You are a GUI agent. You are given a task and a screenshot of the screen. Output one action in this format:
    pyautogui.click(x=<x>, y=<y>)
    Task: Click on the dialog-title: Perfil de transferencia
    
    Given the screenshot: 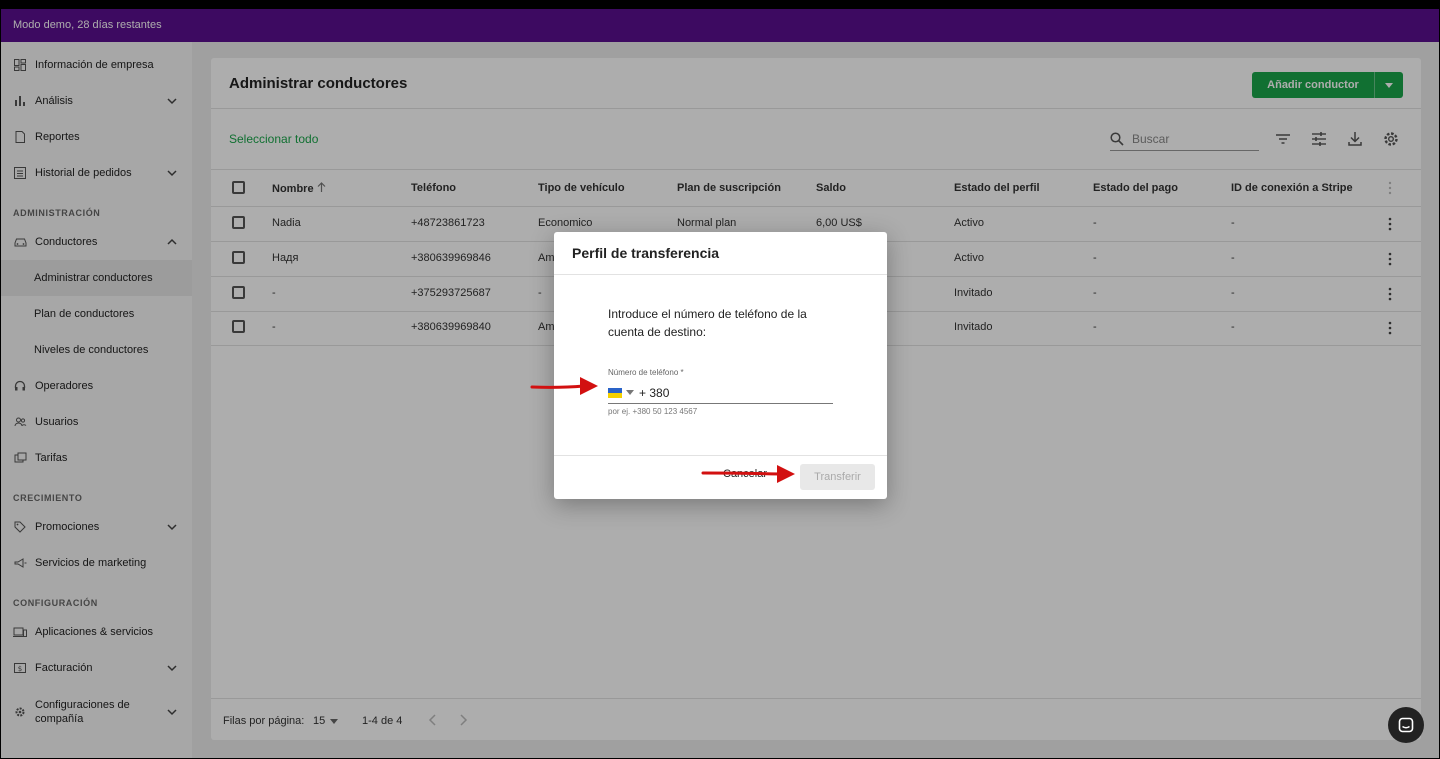 What is the action you would take?
    pyautogui.click(x=646, y=253)
    